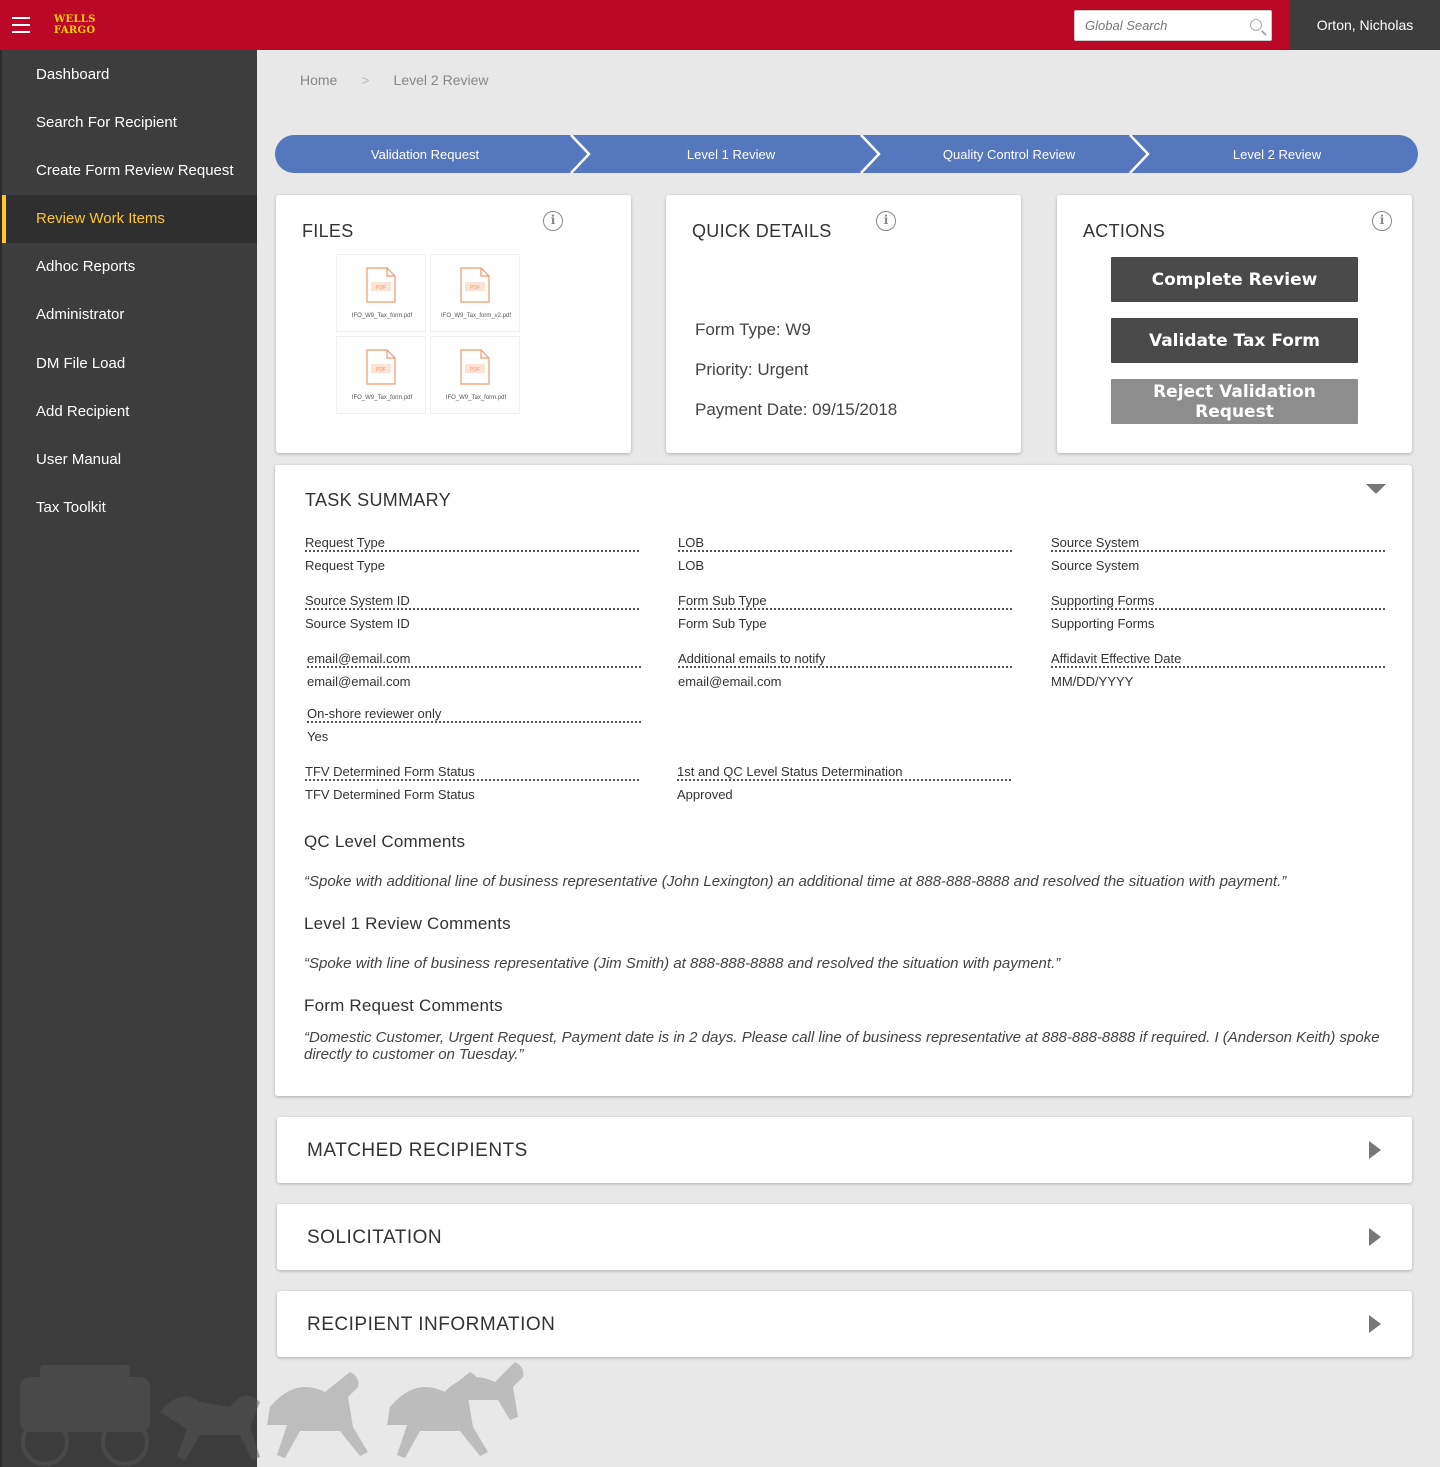  I want to click on field-email: email@email.com email@email.com, so click(474, 670).